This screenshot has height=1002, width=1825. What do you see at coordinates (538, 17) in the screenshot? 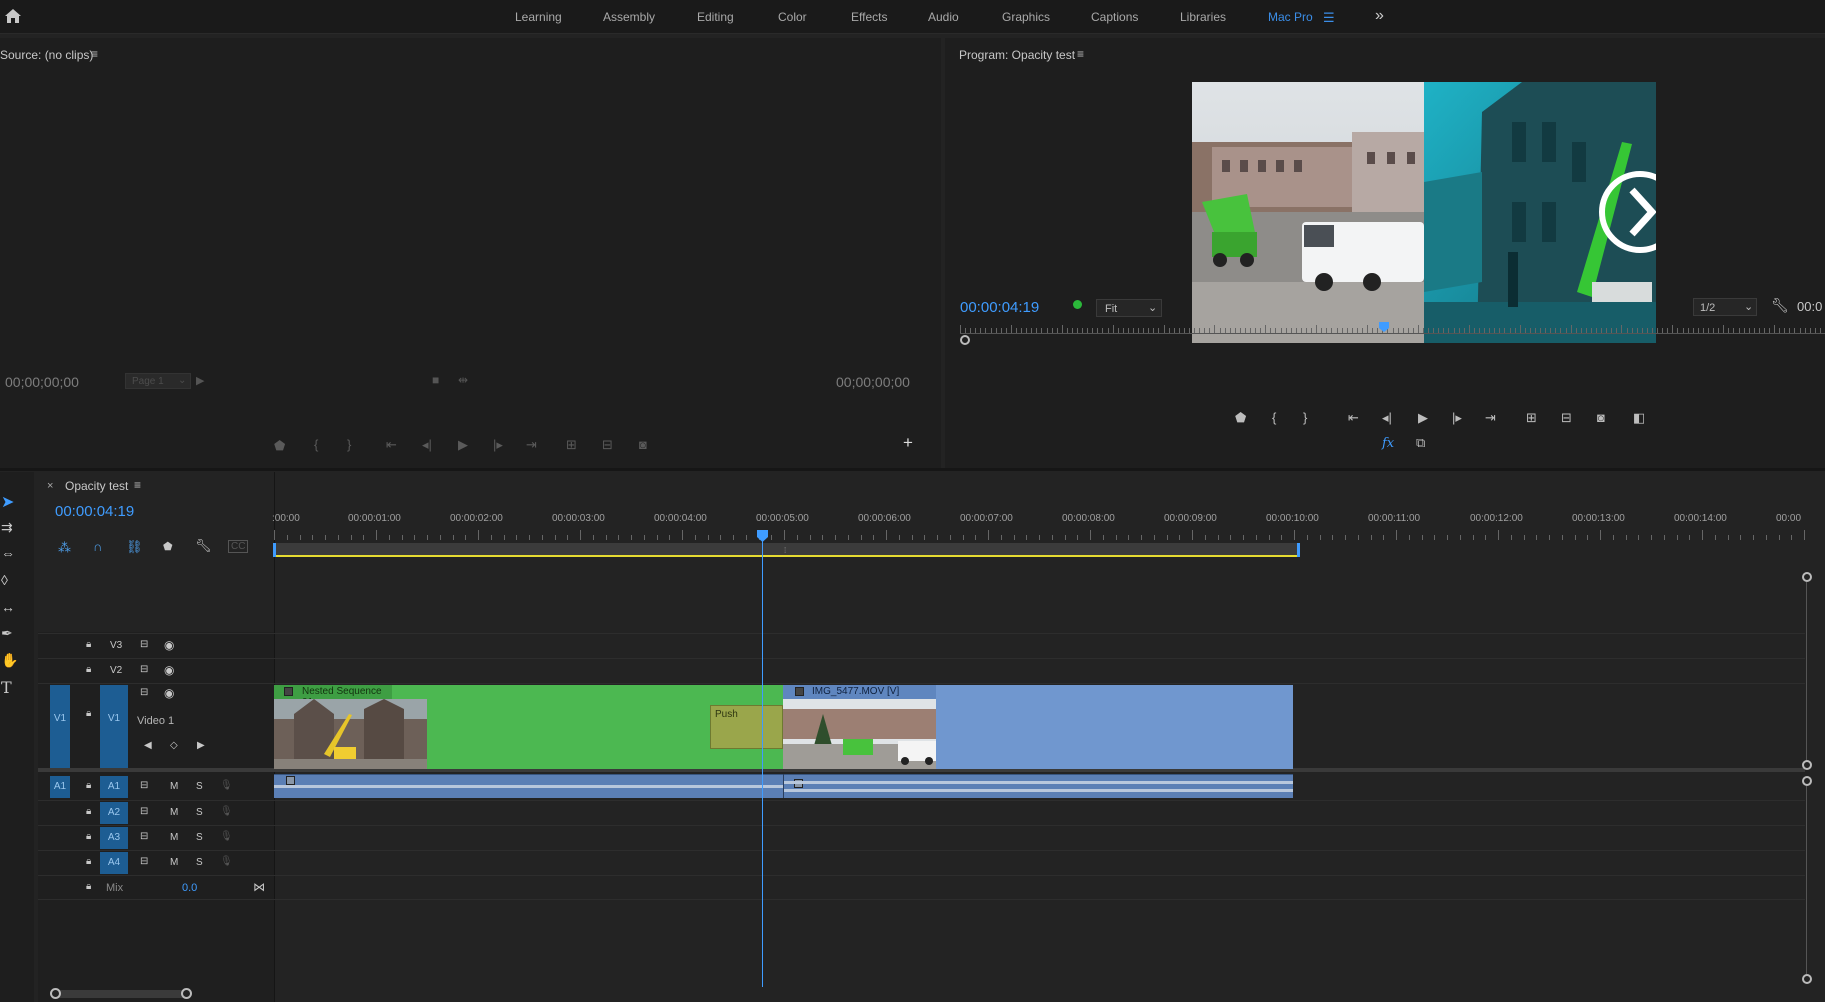
I see `tab-learning: Learning` at bounding box center [538, 17].